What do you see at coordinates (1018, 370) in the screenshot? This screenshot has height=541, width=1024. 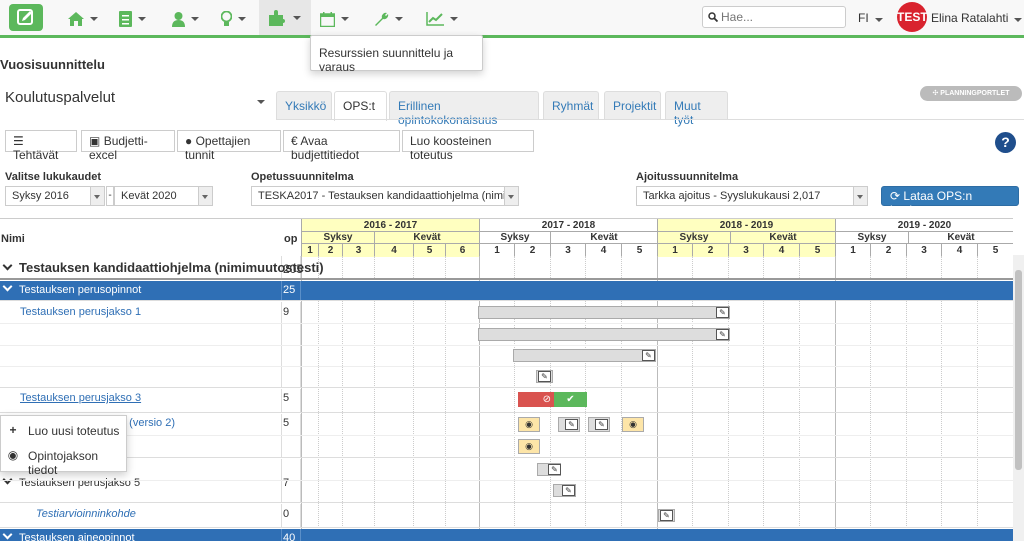 I see `scrollbar-thumb` at bounding box center [1018, 370].